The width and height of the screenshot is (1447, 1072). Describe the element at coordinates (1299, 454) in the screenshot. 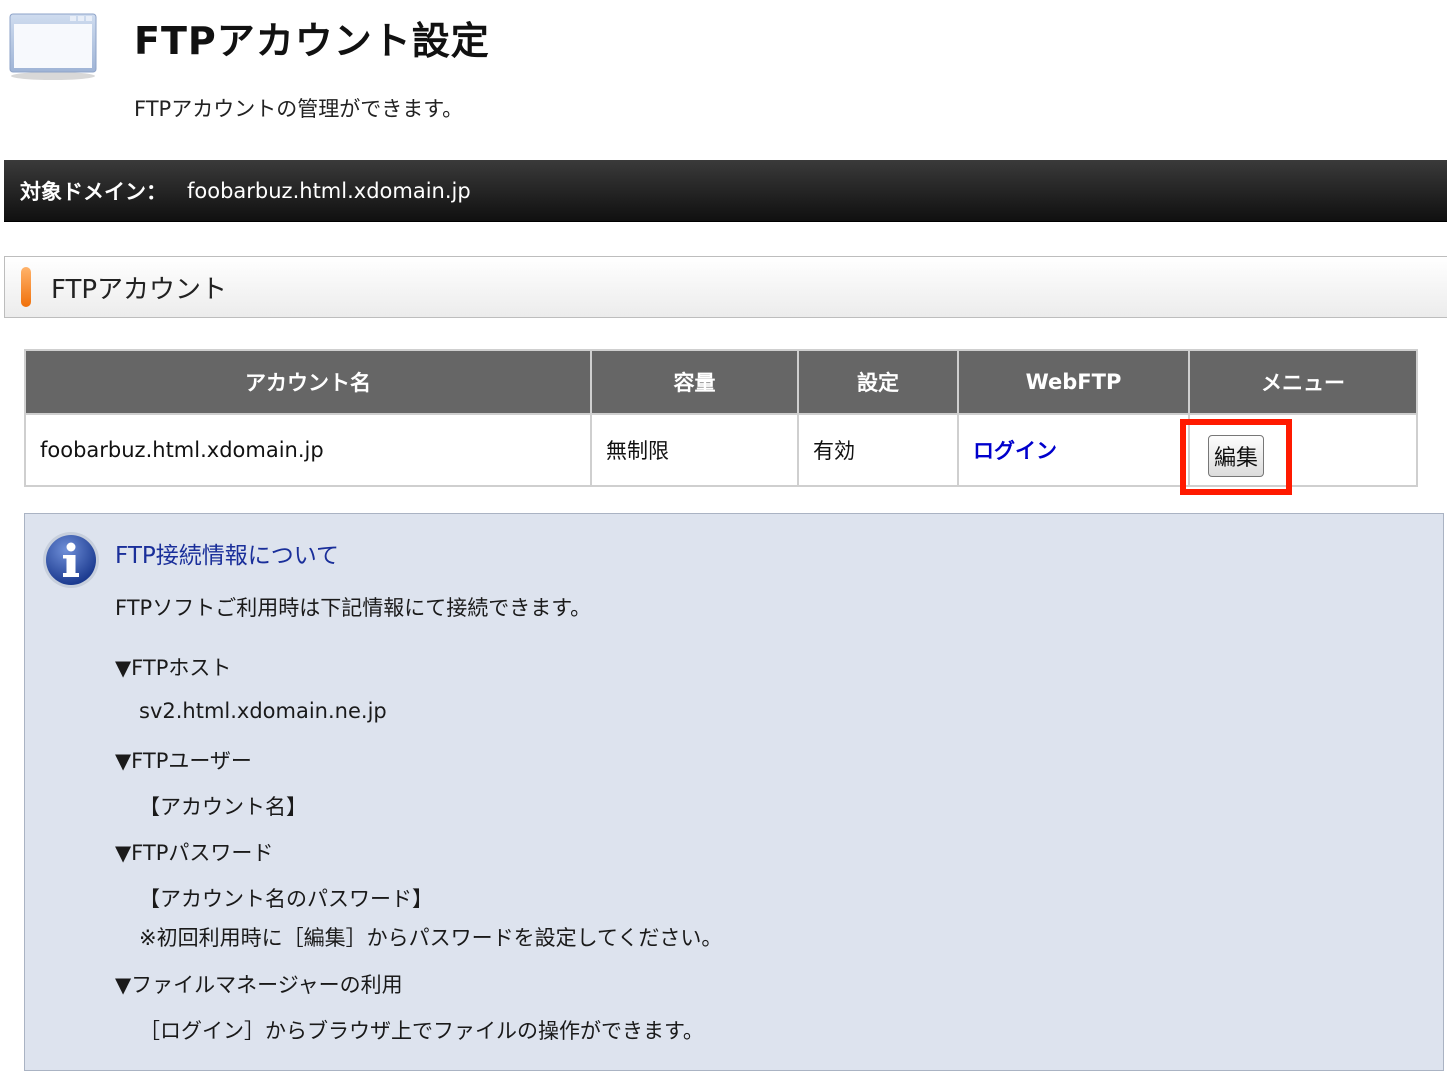

I see `menu-cell: 編集` at that location.